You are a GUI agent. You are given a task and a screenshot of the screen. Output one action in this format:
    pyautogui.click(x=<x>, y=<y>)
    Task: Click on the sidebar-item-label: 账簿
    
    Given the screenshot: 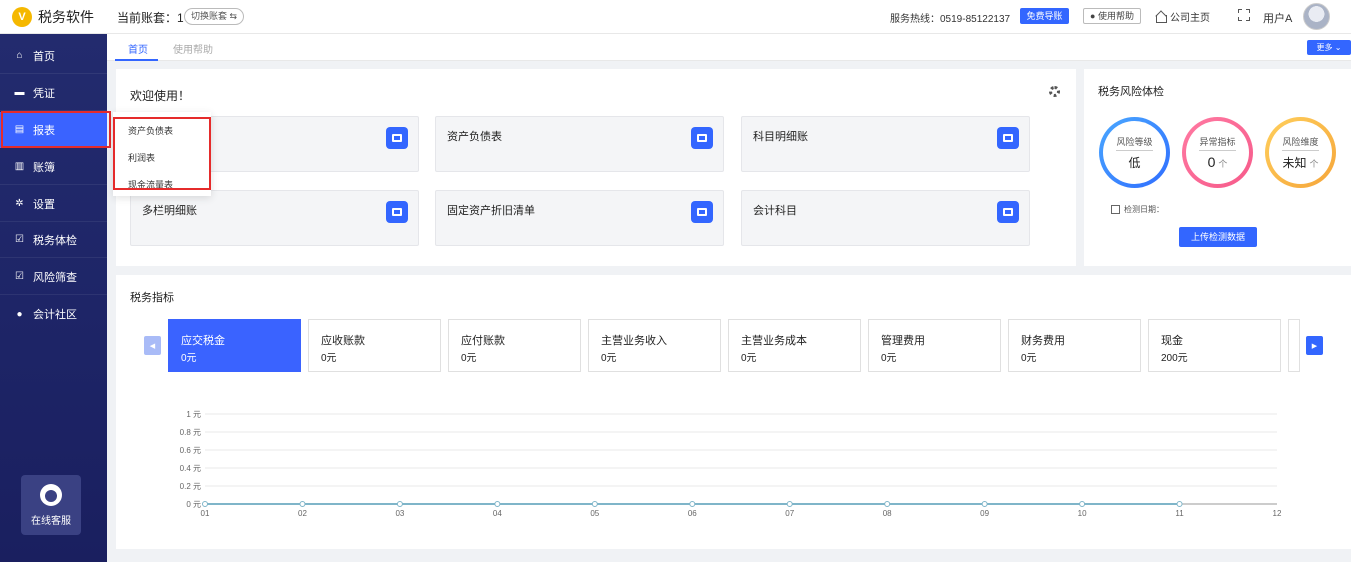 What is the action you would take?
    pyautogui.click(x=44, y=167)
    